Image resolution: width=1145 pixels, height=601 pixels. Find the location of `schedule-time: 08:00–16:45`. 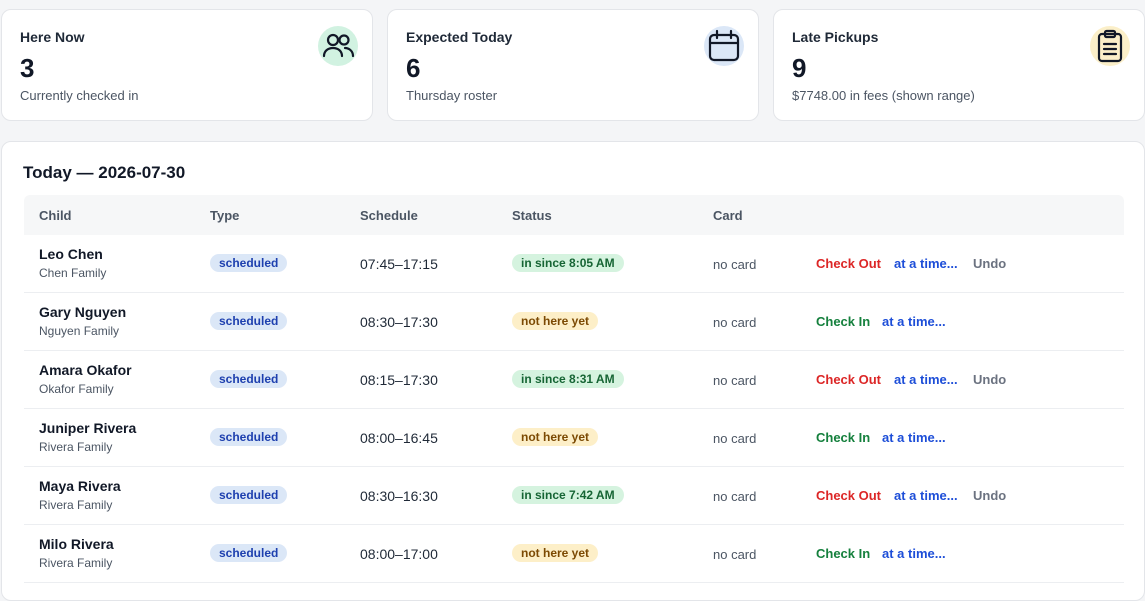

schedule-time: 08:00–16:45 is located at coordinates (399, 438).